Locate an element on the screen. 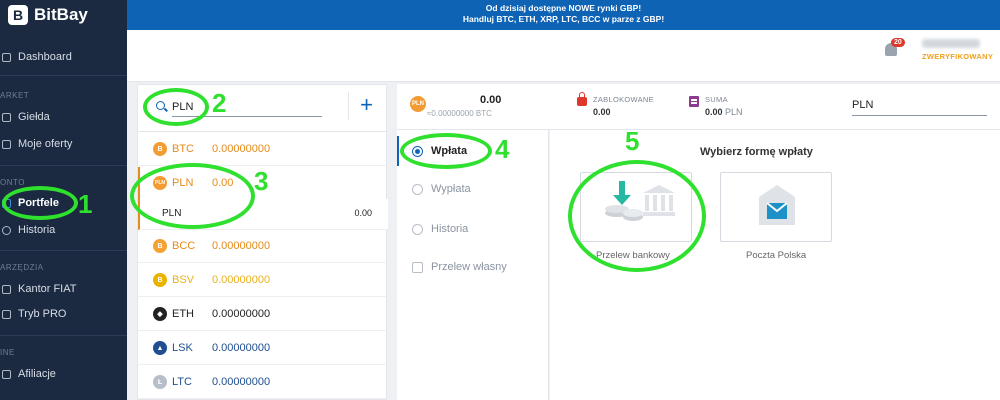 This screenshot has width=1000, height=400. lsk-coin-icon: ▲ is located at coordinates (160, 348).